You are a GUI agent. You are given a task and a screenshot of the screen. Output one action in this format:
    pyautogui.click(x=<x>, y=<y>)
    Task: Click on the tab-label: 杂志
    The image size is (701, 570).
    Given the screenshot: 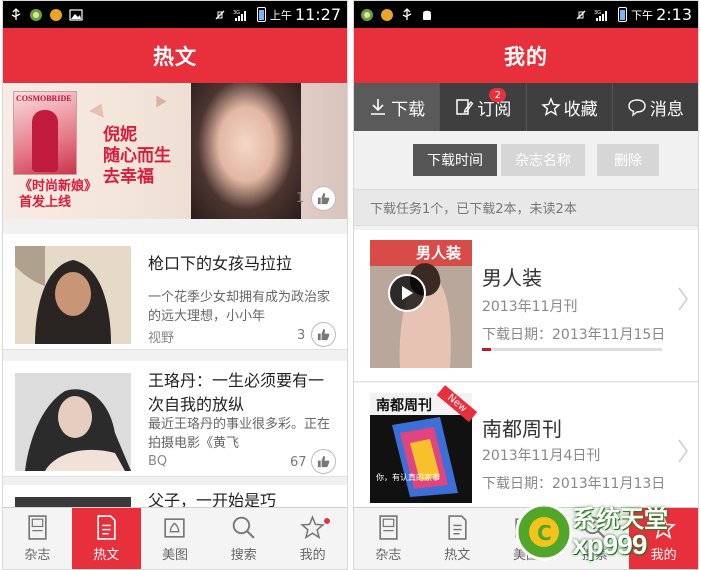 What is the action you would take?
    pyautogui.click(x=37, y=555)
    